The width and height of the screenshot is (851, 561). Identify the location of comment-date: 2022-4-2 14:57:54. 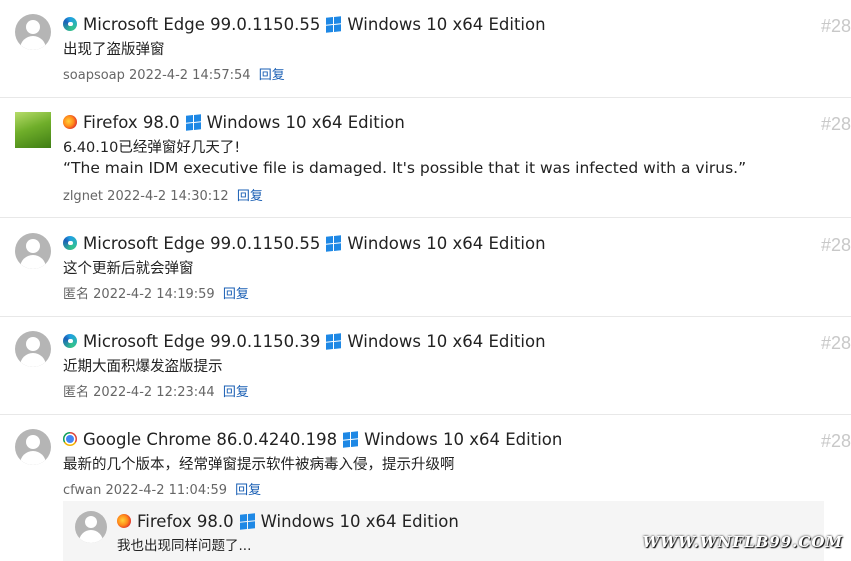
(190, 75).